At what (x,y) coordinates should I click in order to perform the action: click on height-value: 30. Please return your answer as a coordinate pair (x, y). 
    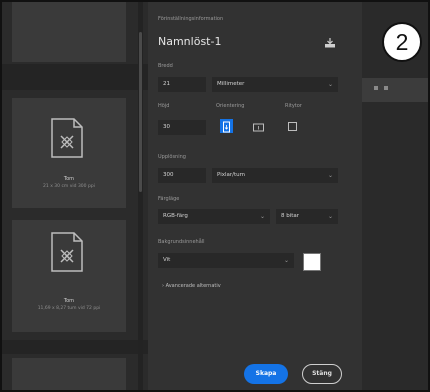
    Looking at the image, I should click on (166, 127).